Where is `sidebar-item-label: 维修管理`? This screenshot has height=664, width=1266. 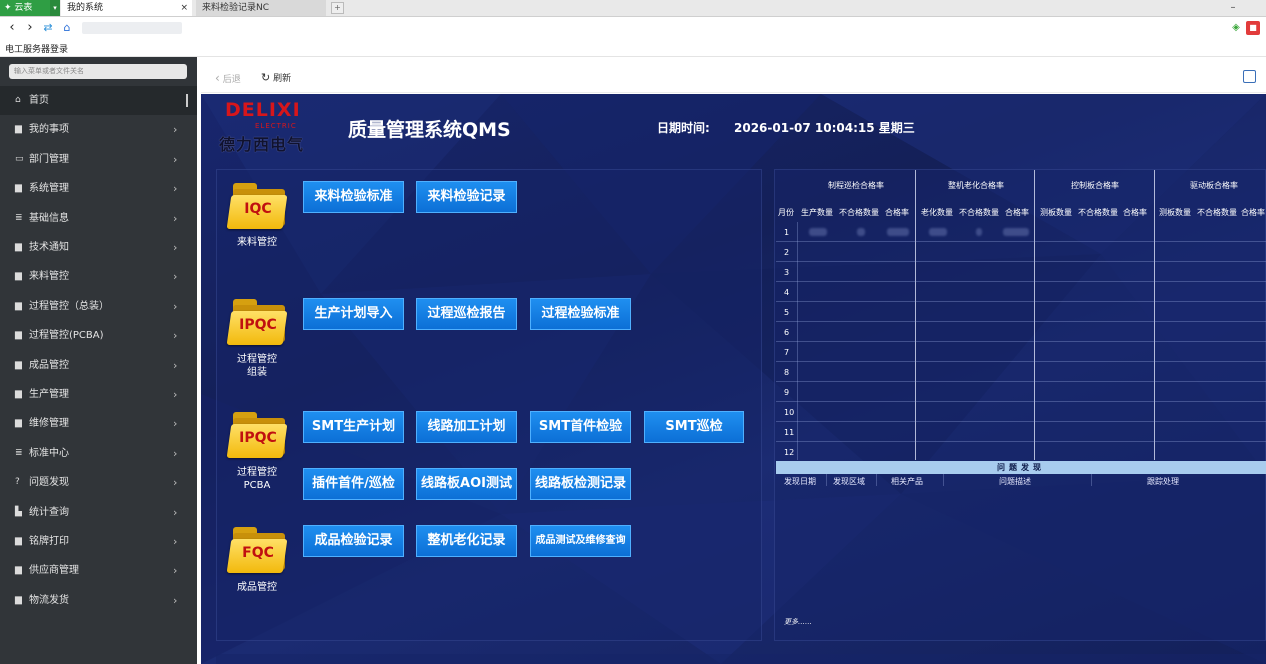
sidebar-item-label: 维修管理 is located at coordinates (49, 424).